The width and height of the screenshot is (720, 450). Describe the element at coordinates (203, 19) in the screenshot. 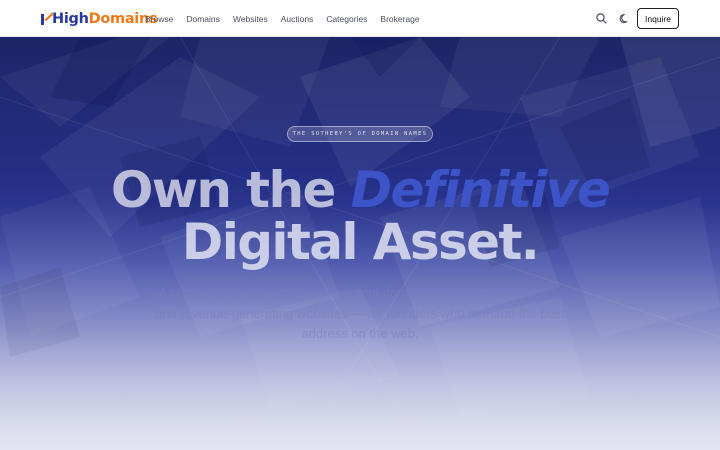

I see `nav-domains: Domains` at that location.